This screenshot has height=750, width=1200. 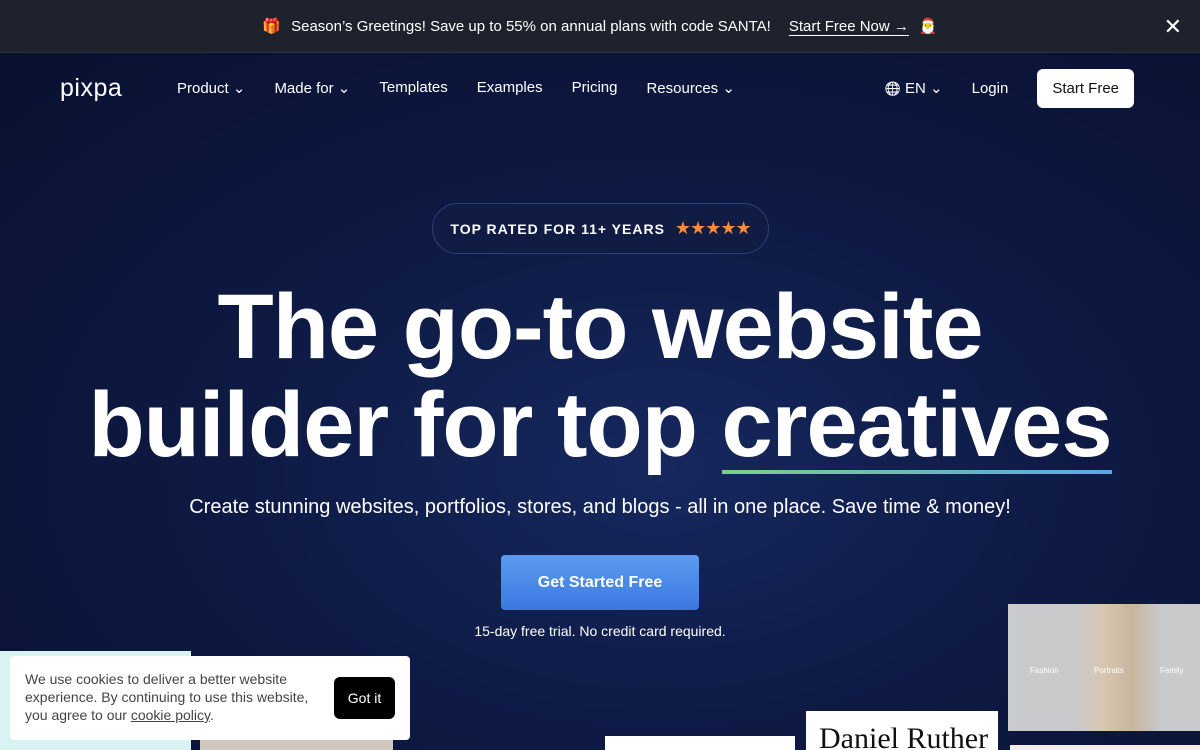 What do you see at coordinates (1173, 27) in the screenshot?
I see `close-icon: ✕` at bounding box center [1173, 27].